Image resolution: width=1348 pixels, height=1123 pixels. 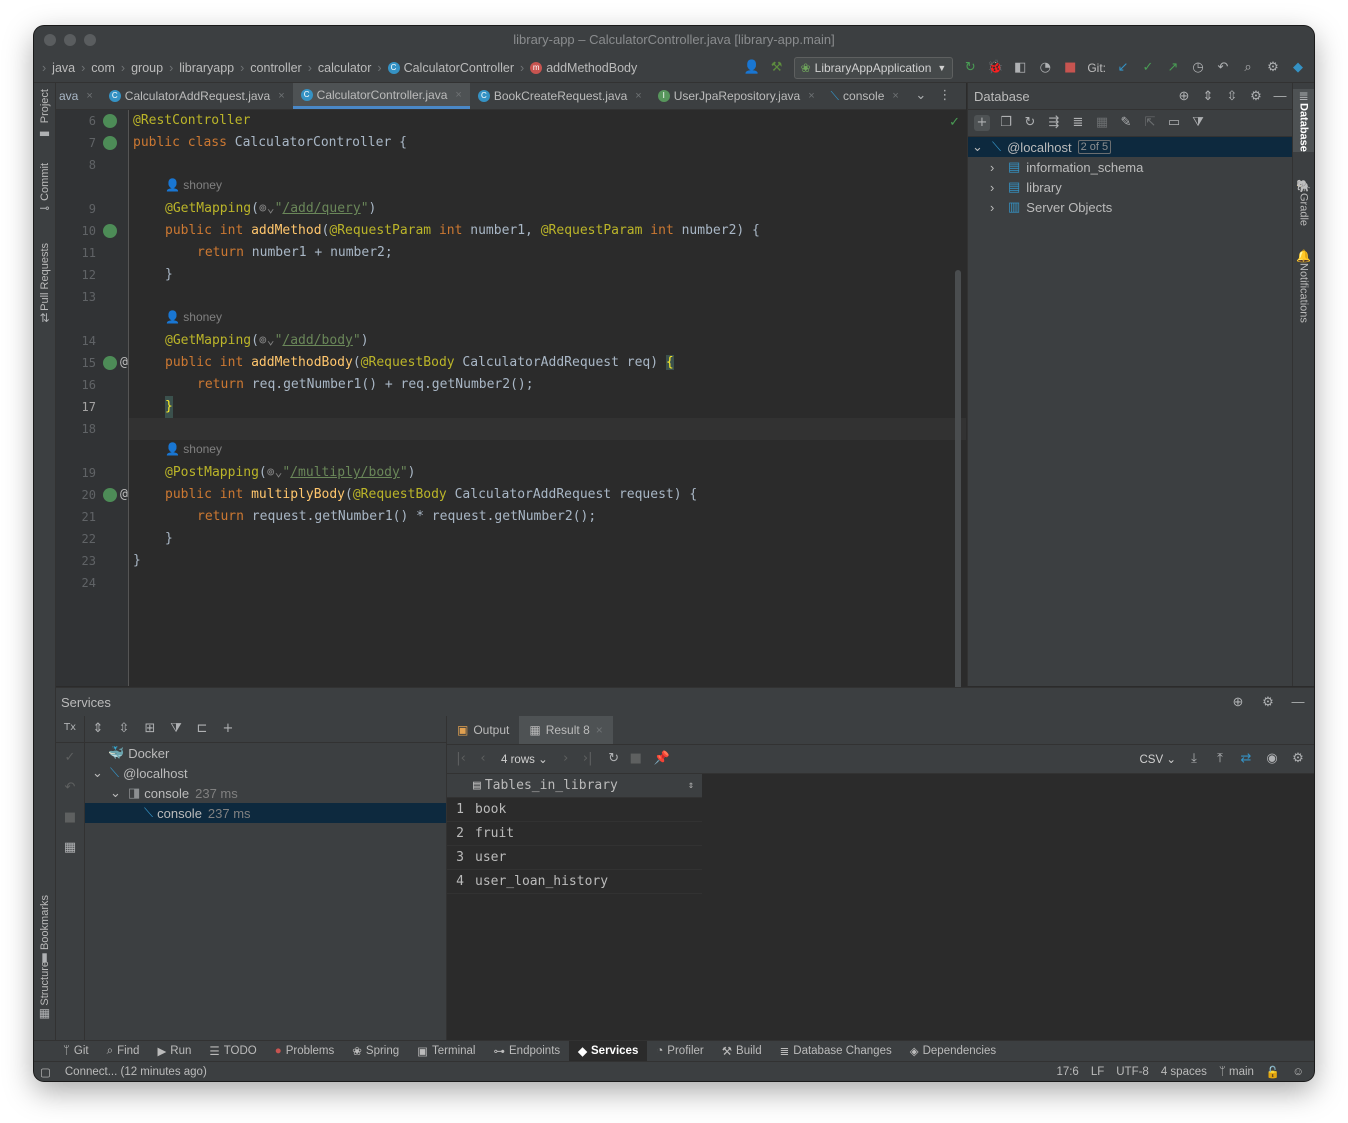 What do you see at coordinates (44, 284) in the screenshot?
I see `tool-tab-pull-requests: Pull Requests ⇅` at bounding box center [44, 284].